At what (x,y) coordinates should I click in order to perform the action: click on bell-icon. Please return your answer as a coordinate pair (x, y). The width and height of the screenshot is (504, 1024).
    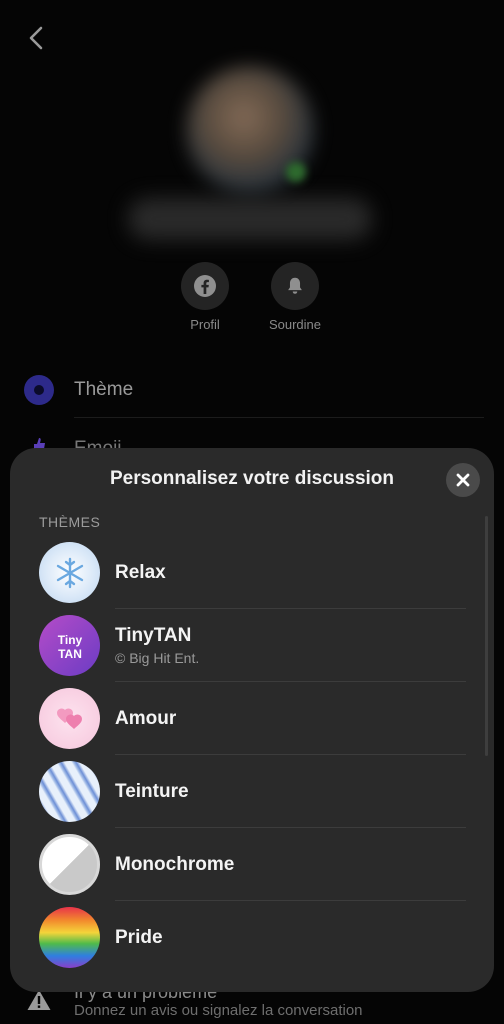
    Looking at the image, I should click on (295, 285).